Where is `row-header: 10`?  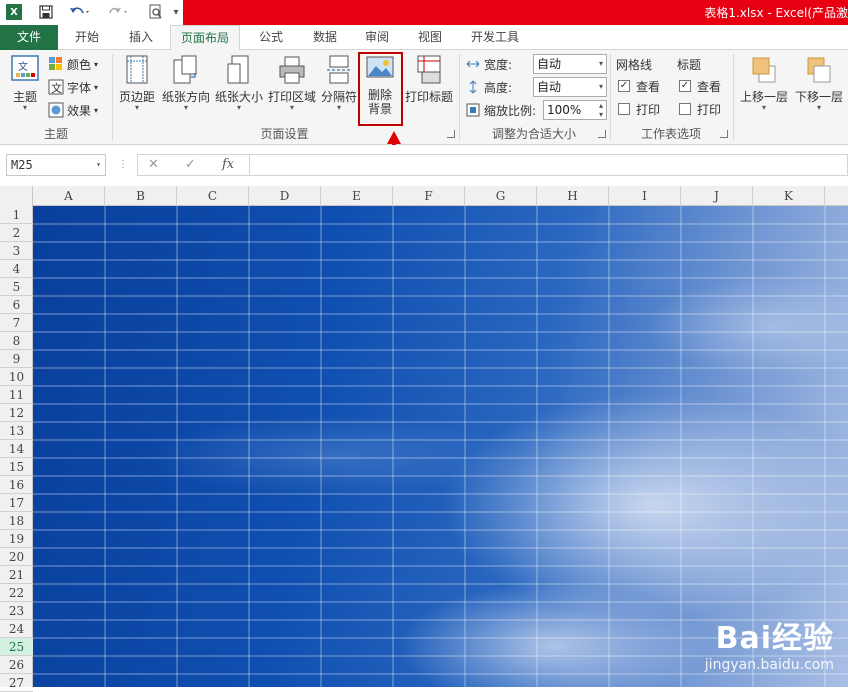 row-header: 10 is located at coordinates (16, 377).